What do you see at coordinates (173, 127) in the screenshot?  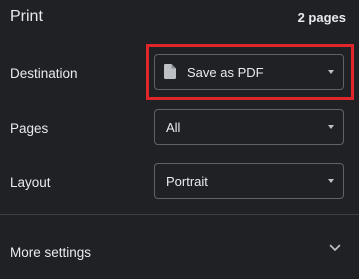 I see `pages-value: All` at bounding box center [173, 127].